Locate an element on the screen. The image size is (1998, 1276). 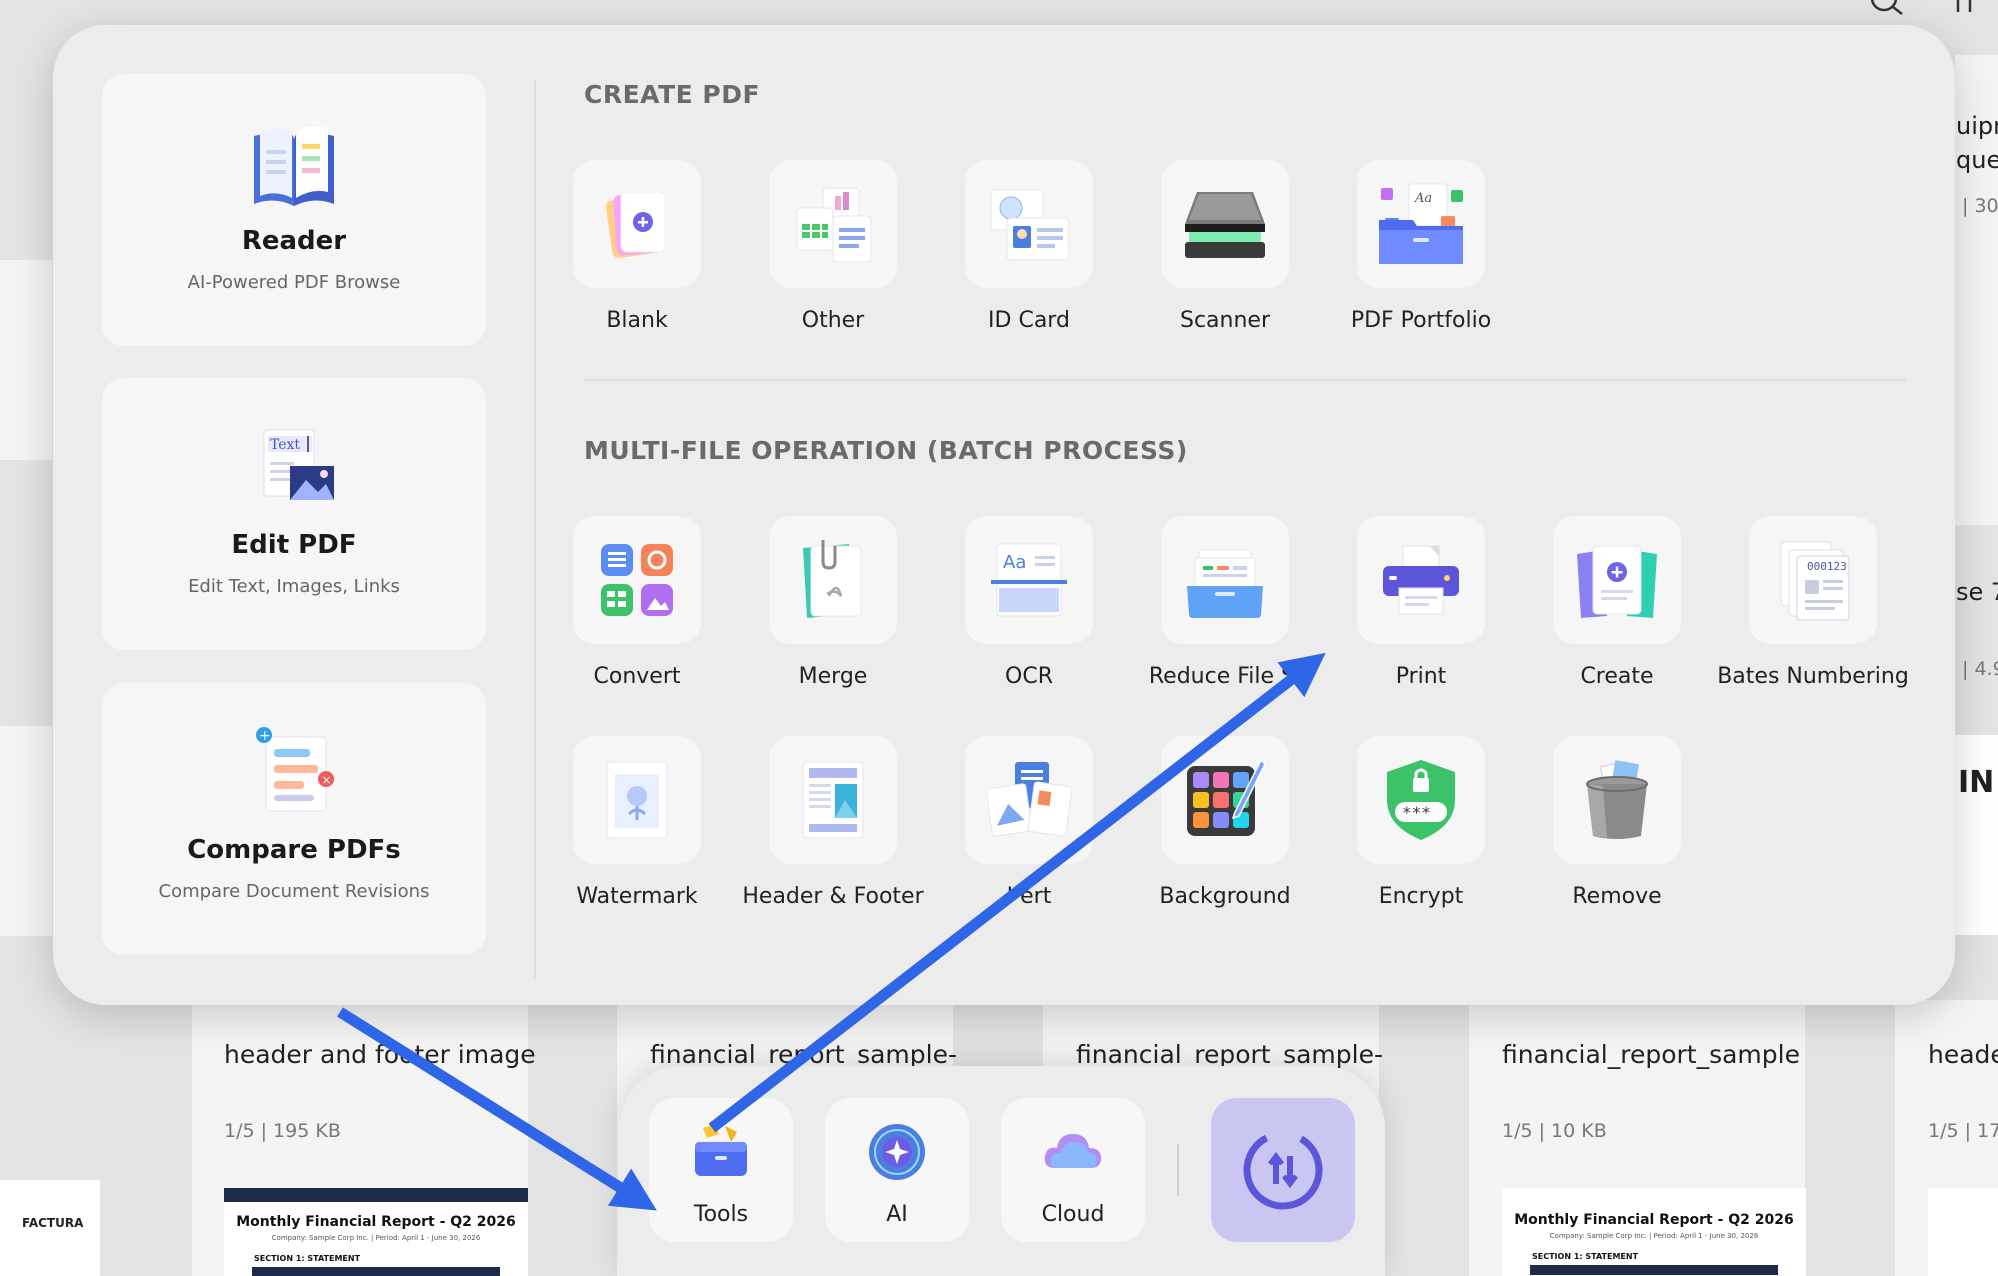
tool-encrypt: *** Encrypt is located at coordinates (1421, 822).